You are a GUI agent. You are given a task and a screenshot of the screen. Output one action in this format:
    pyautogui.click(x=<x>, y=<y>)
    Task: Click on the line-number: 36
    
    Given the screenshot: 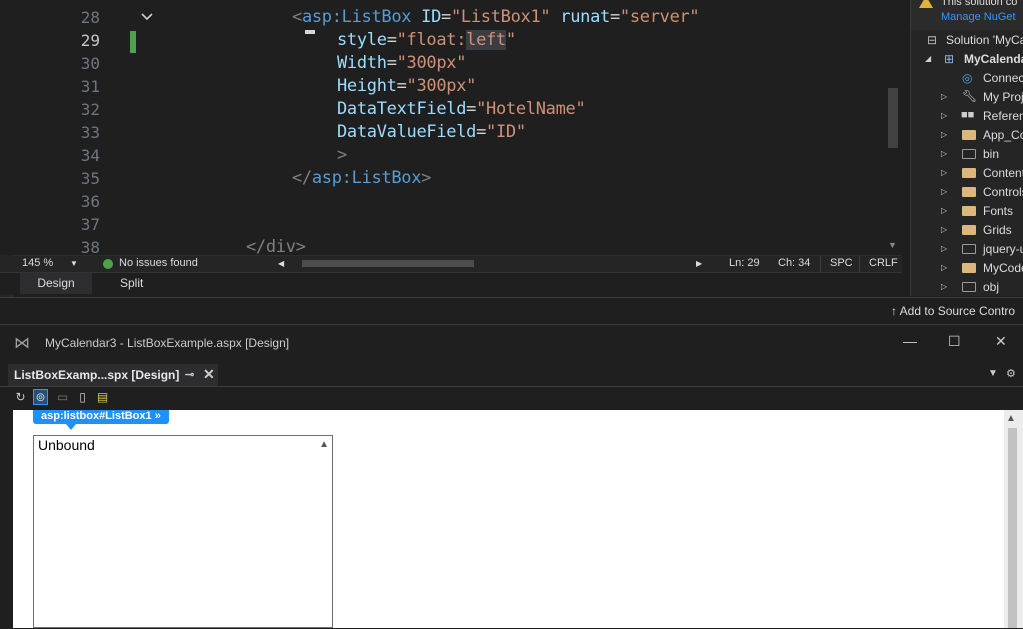 What is the action you would take?
    pyautogui.click(x=90, y=201)
    